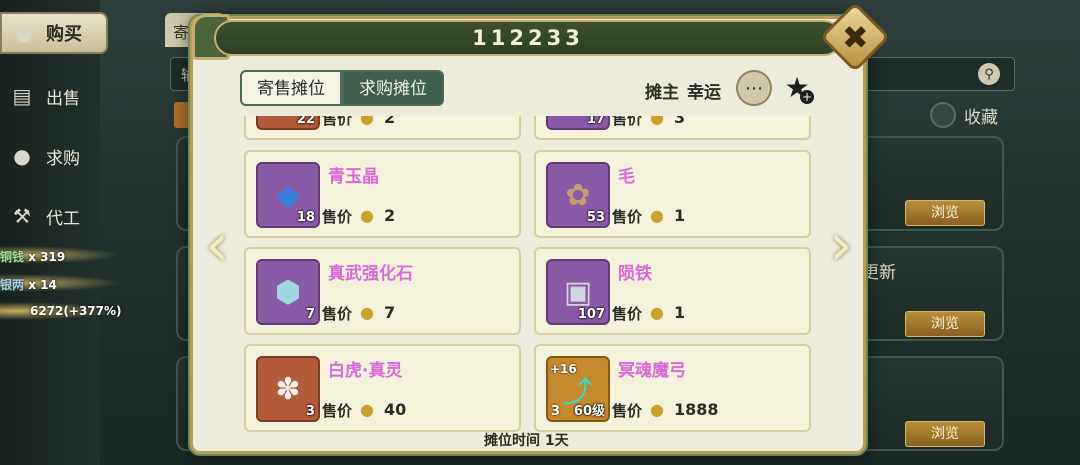 This screenshot has width=1080, height=465. I want to click on close-icon: ✖, so click(855, 37).